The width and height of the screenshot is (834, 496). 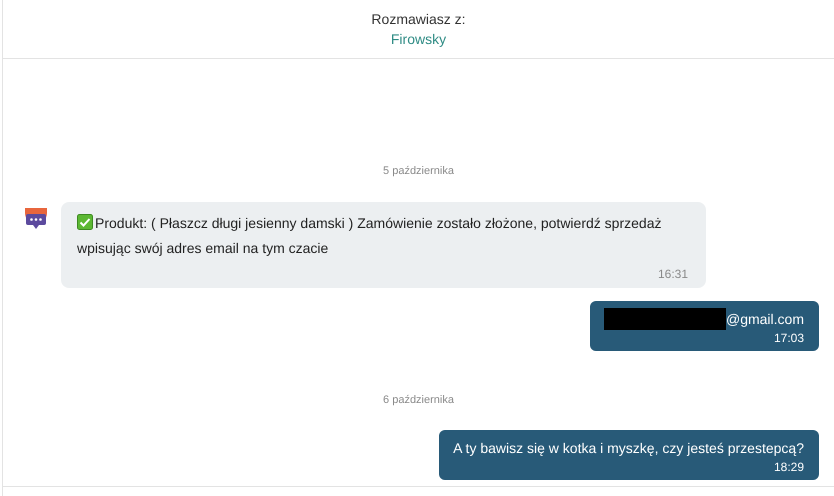 I want to click on date-separator: 5 października, so click(x=418, y=171).